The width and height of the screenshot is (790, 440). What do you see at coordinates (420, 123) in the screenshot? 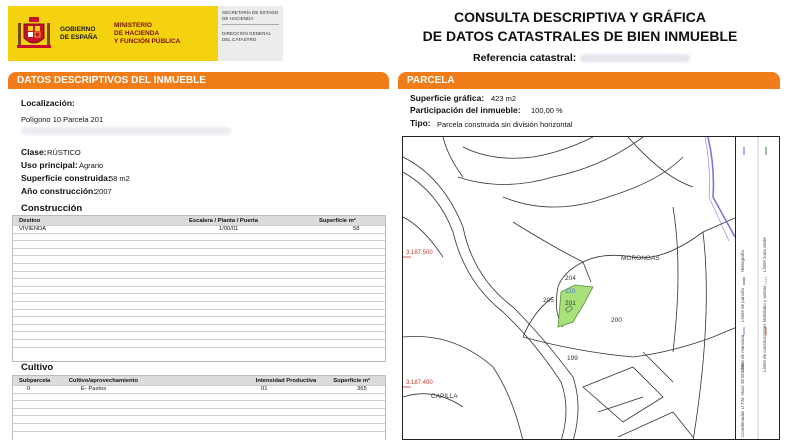
I see `tipo-label: Tipo:` at bounding box center [420, 123].